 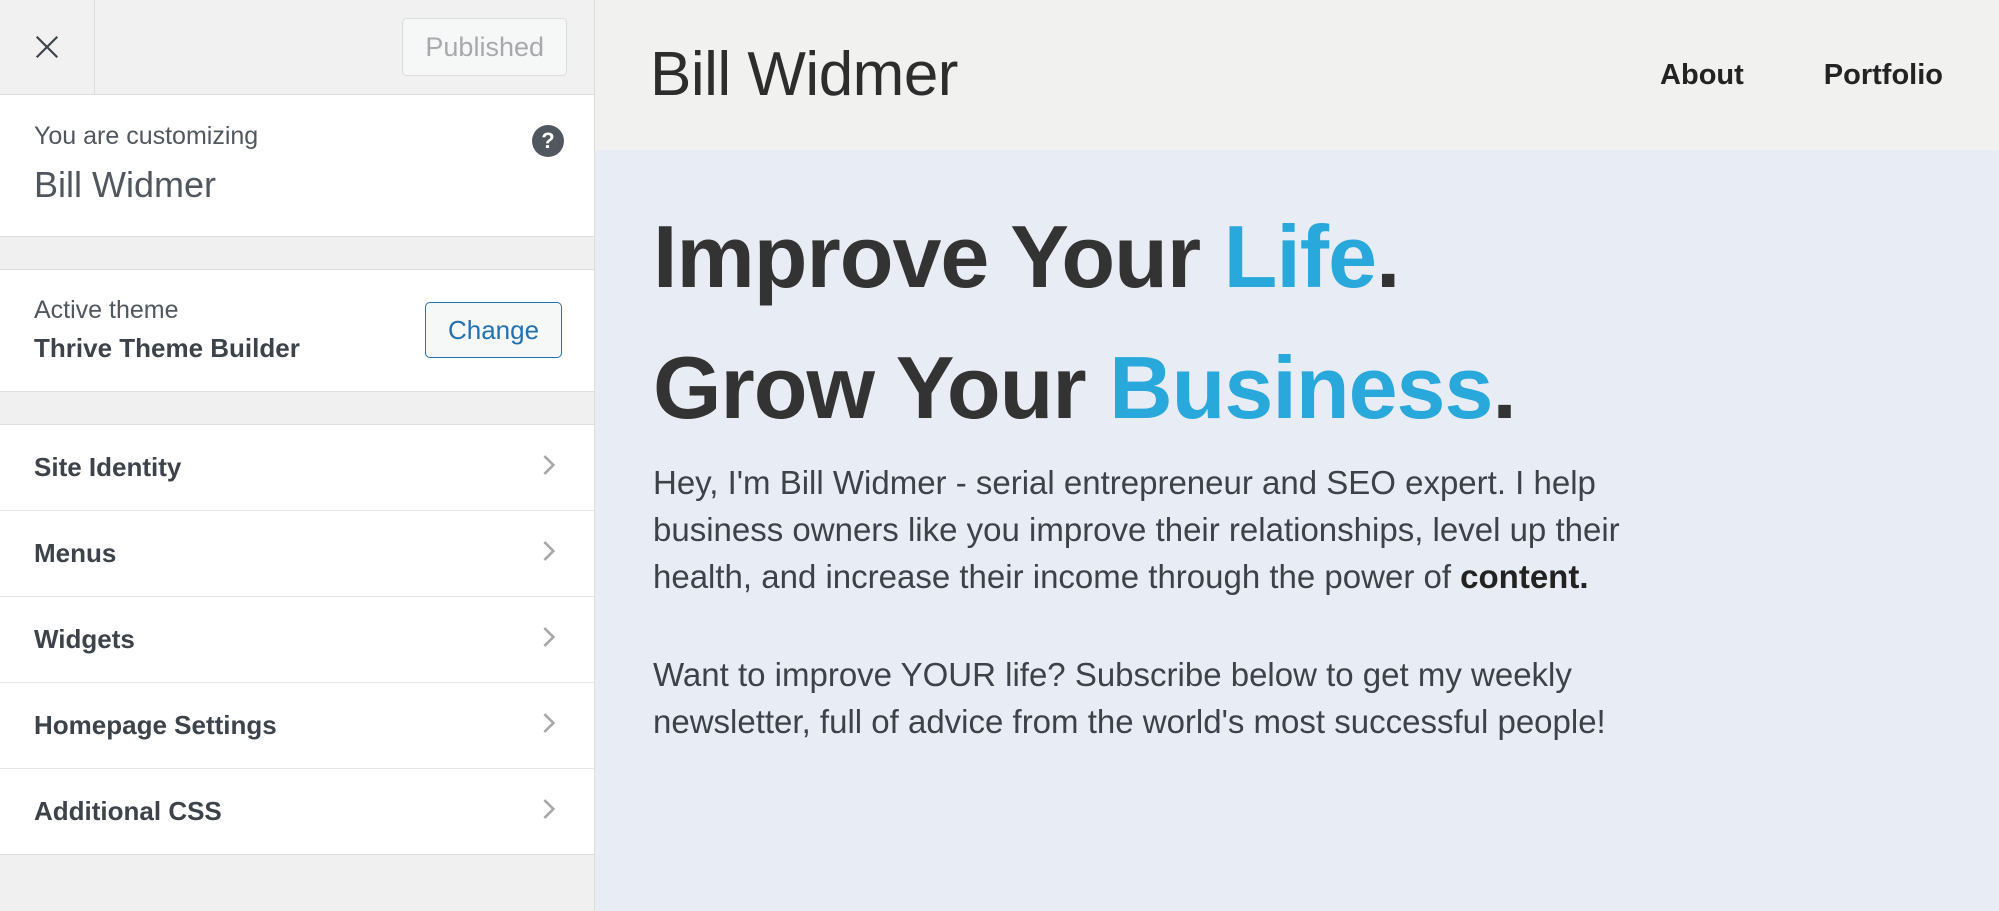 What do you see at coordinates (1388, 256) in the screenshot?
I see `hero-heading-1-period: .` at bounding box center [1388, 256].